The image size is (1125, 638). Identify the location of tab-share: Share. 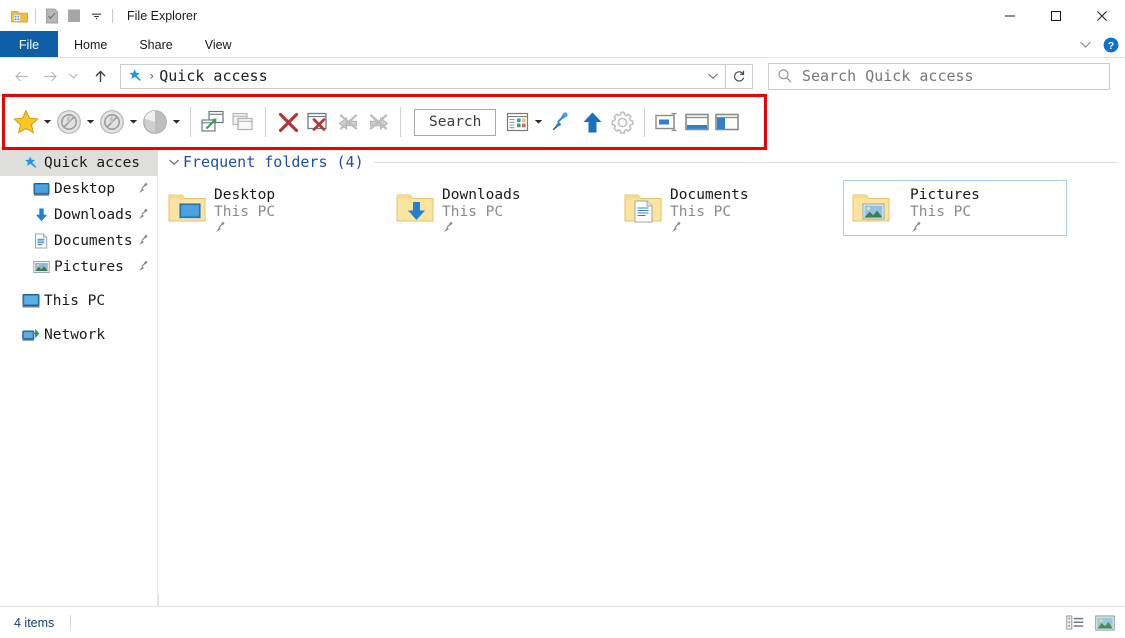
(155, 44).